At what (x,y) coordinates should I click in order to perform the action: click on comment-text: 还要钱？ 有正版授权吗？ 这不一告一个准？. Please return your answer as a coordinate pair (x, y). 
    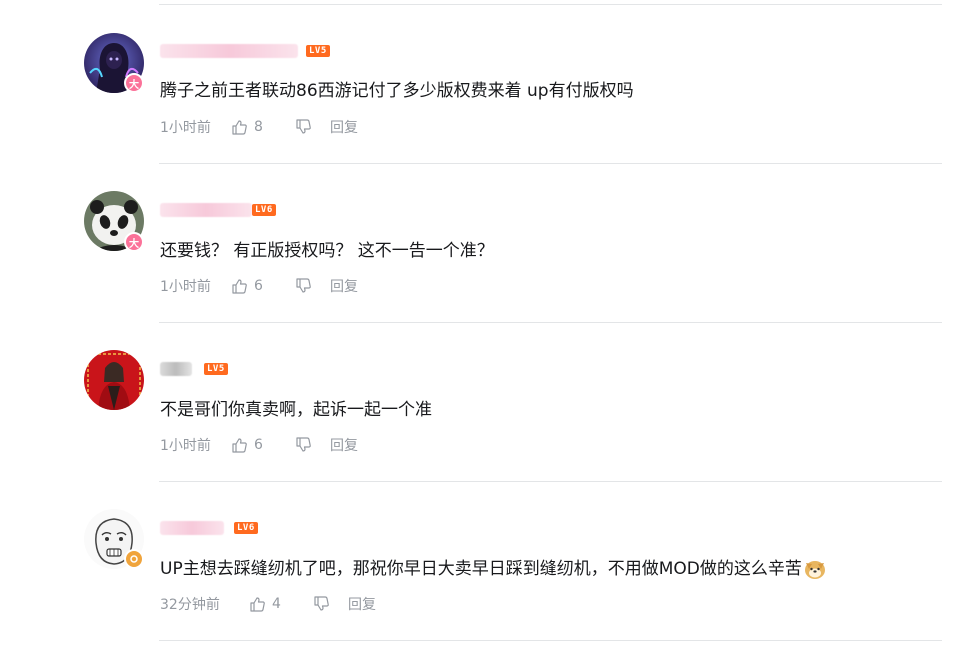
    Looking at the image, I should click on (327, 251).